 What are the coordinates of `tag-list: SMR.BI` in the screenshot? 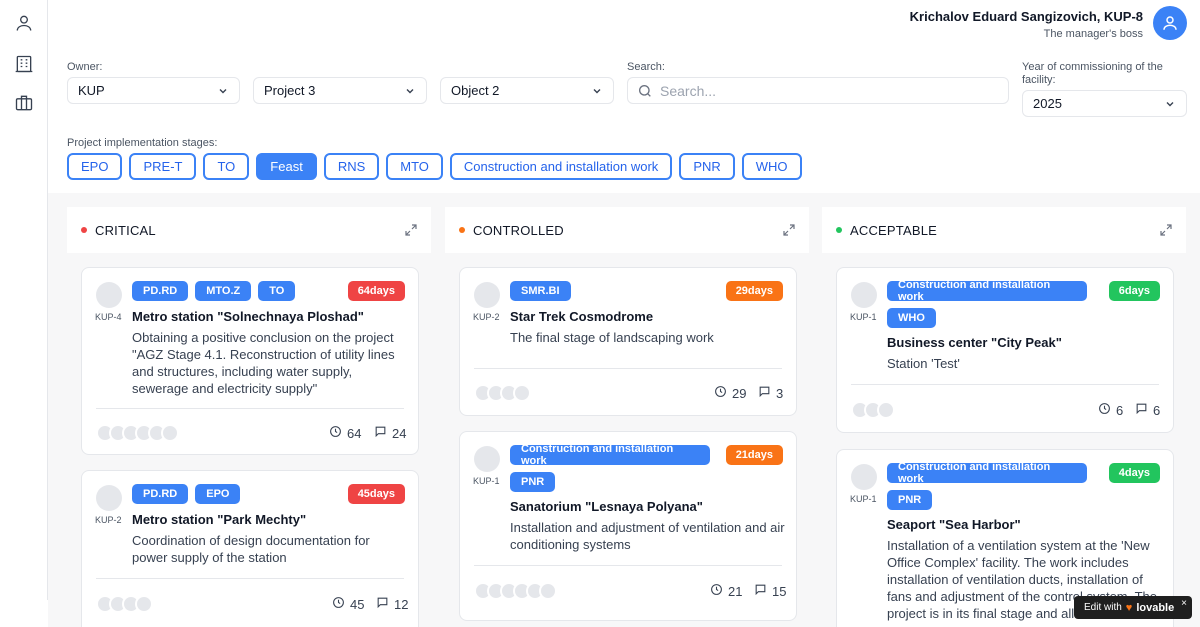 It's located at (610, 291).